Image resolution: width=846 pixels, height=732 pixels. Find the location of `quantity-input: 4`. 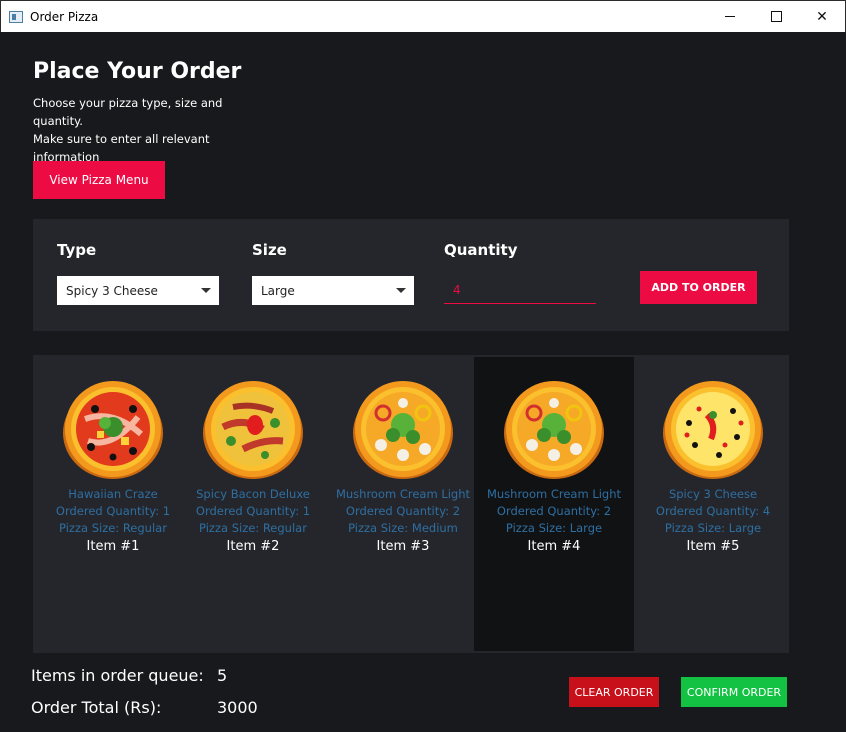

quantity-input: 4 is located at coordinates (520, 290).